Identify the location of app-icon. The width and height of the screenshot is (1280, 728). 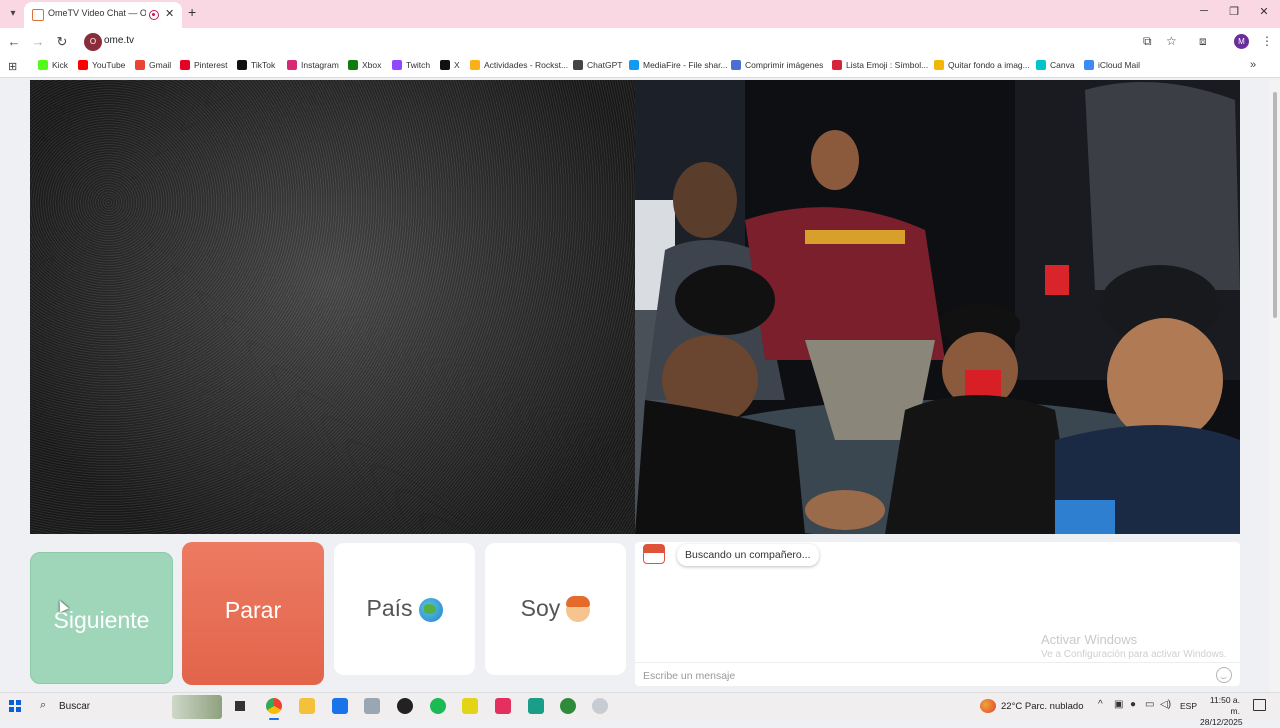
(372, 706).